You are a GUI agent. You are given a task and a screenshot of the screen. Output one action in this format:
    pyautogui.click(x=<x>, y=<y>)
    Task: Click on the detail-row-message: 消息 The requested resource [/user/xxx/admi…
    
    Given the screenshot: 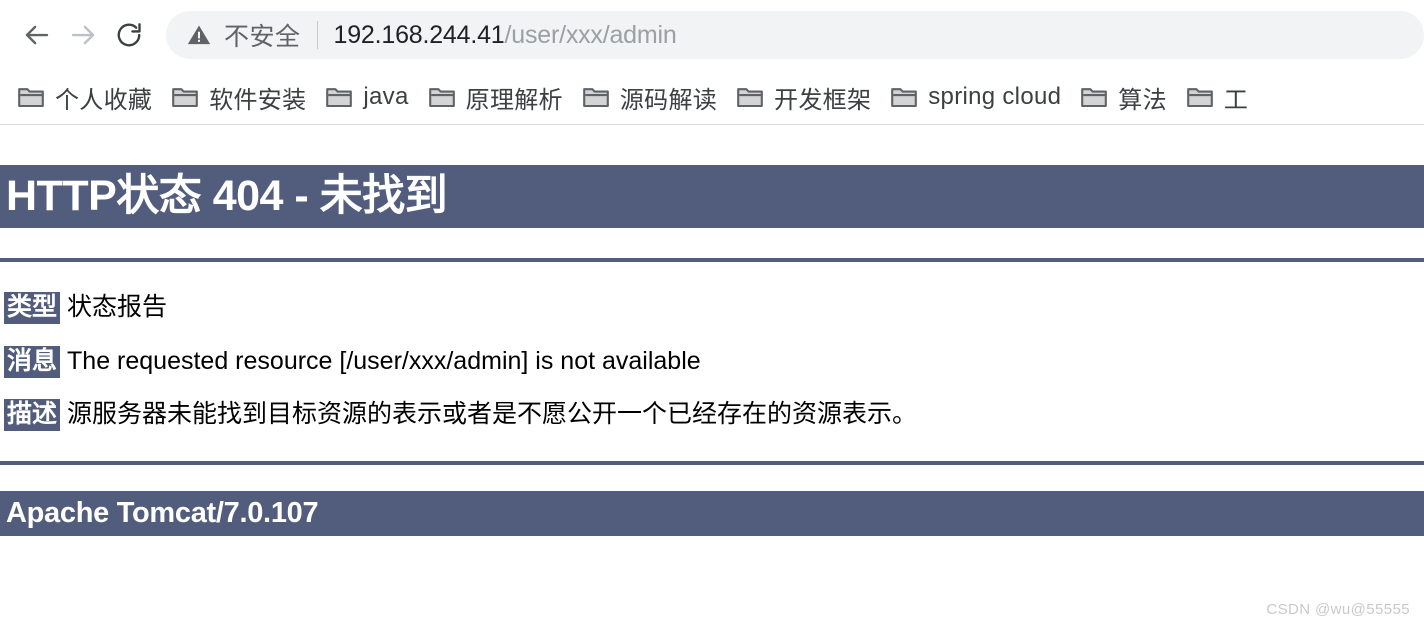 What is the action you would take?
    pyautogui.click(x=712, y=361)
    